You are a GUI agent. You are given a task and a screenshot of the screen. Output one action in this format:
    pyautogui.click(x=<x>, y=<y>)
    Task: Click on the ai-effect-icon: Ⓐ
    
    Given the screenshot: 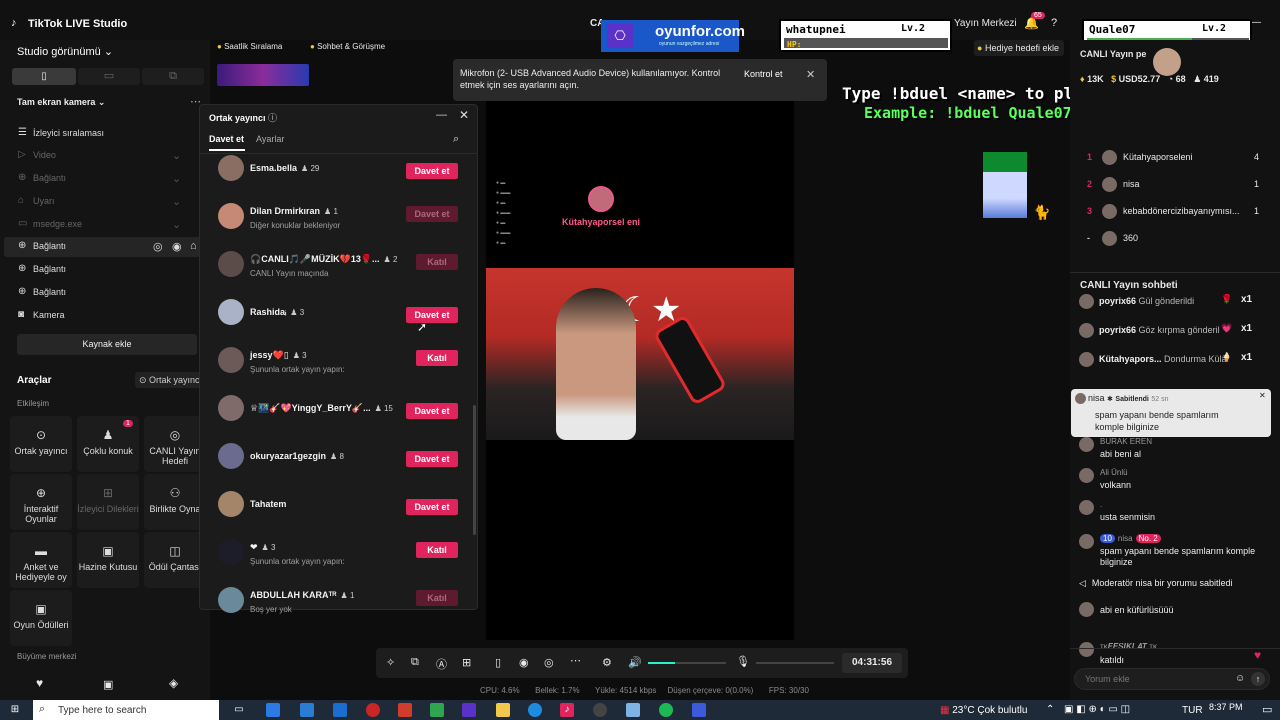 What is the action you would take?
    pyautogui.click(x=441, y=664)
    